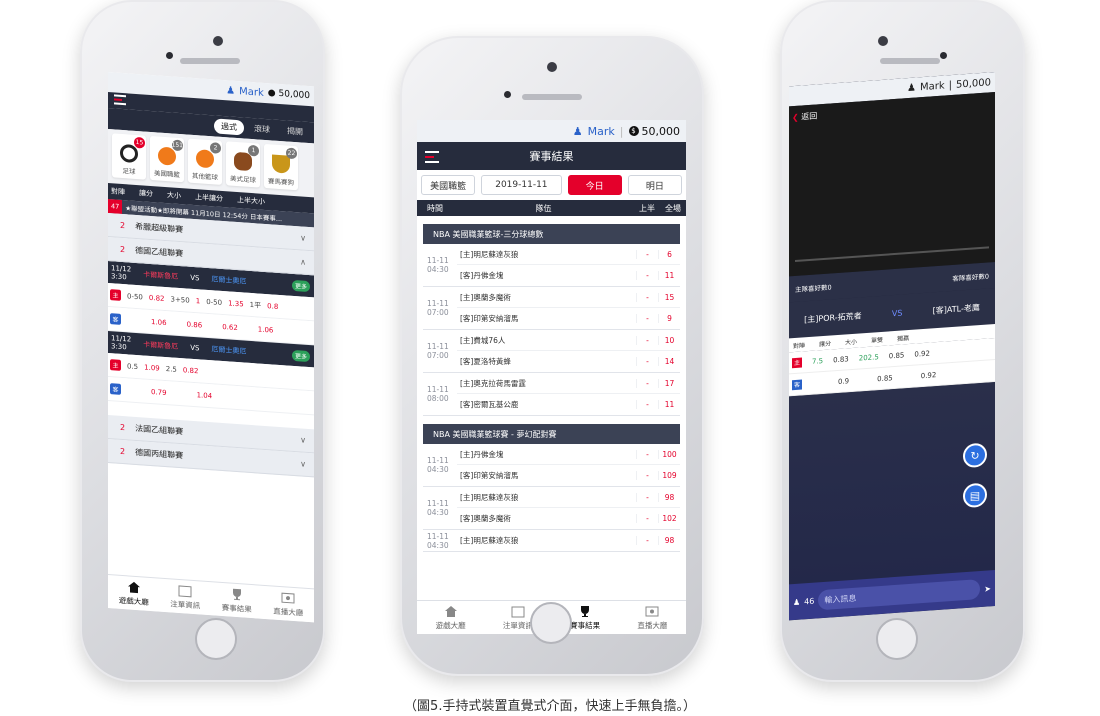  I want to click on sport-soccer: 15 足球, so click(129, 156).